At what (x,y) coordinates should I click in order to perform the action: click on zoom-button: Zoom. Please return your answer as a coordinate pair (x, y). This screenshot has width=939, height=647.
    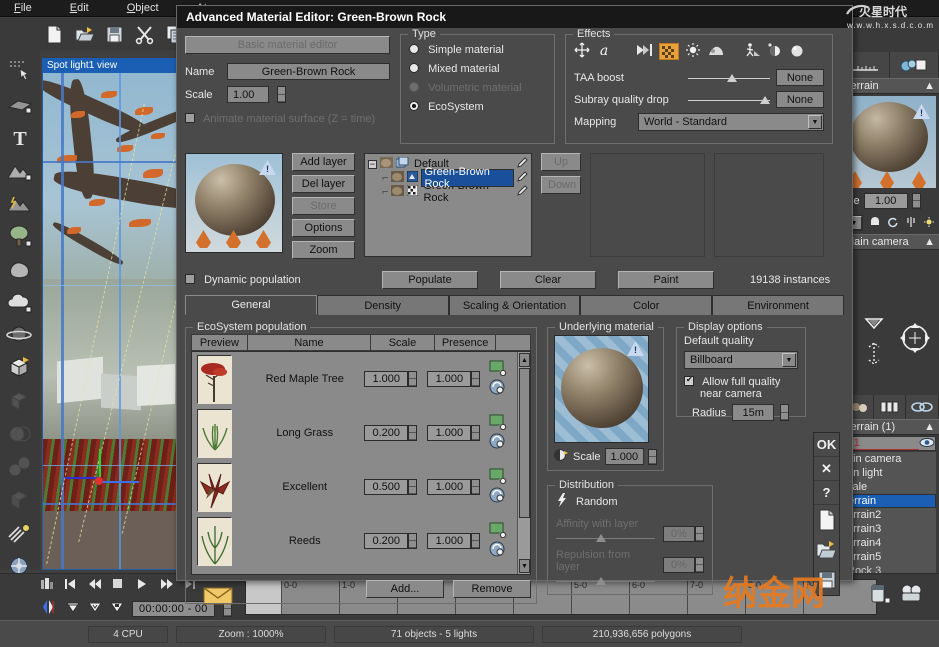
    Looking at the image, I should click on (323, 250).